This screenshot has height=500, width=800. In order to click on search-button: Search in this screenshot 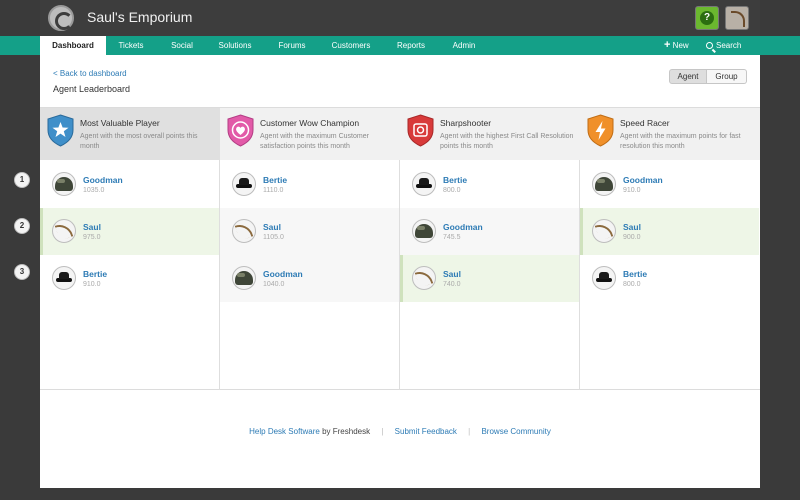, I will do `click(723, 45)`.